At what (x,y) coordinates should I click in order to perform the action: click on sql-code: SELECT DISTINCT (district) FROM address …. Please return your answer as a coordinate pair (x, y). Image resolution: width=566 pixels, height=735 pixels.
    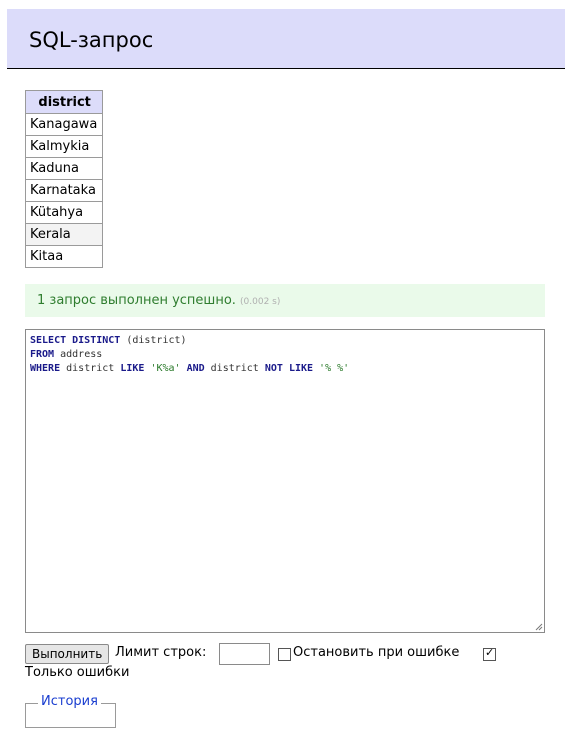
    Looking at the image, I should click on (189, 355).